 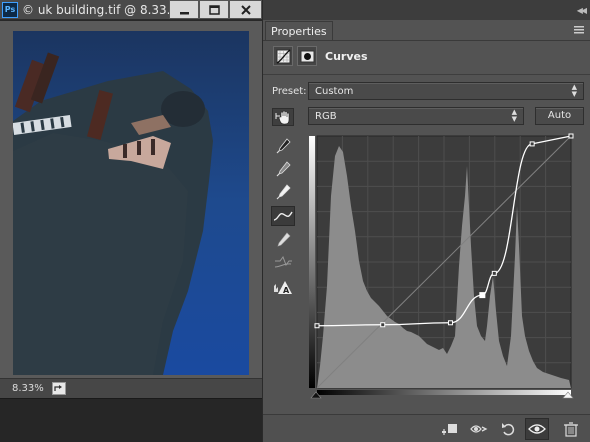 I want to click on channel-value: RGB, so click(x=326, y=116).